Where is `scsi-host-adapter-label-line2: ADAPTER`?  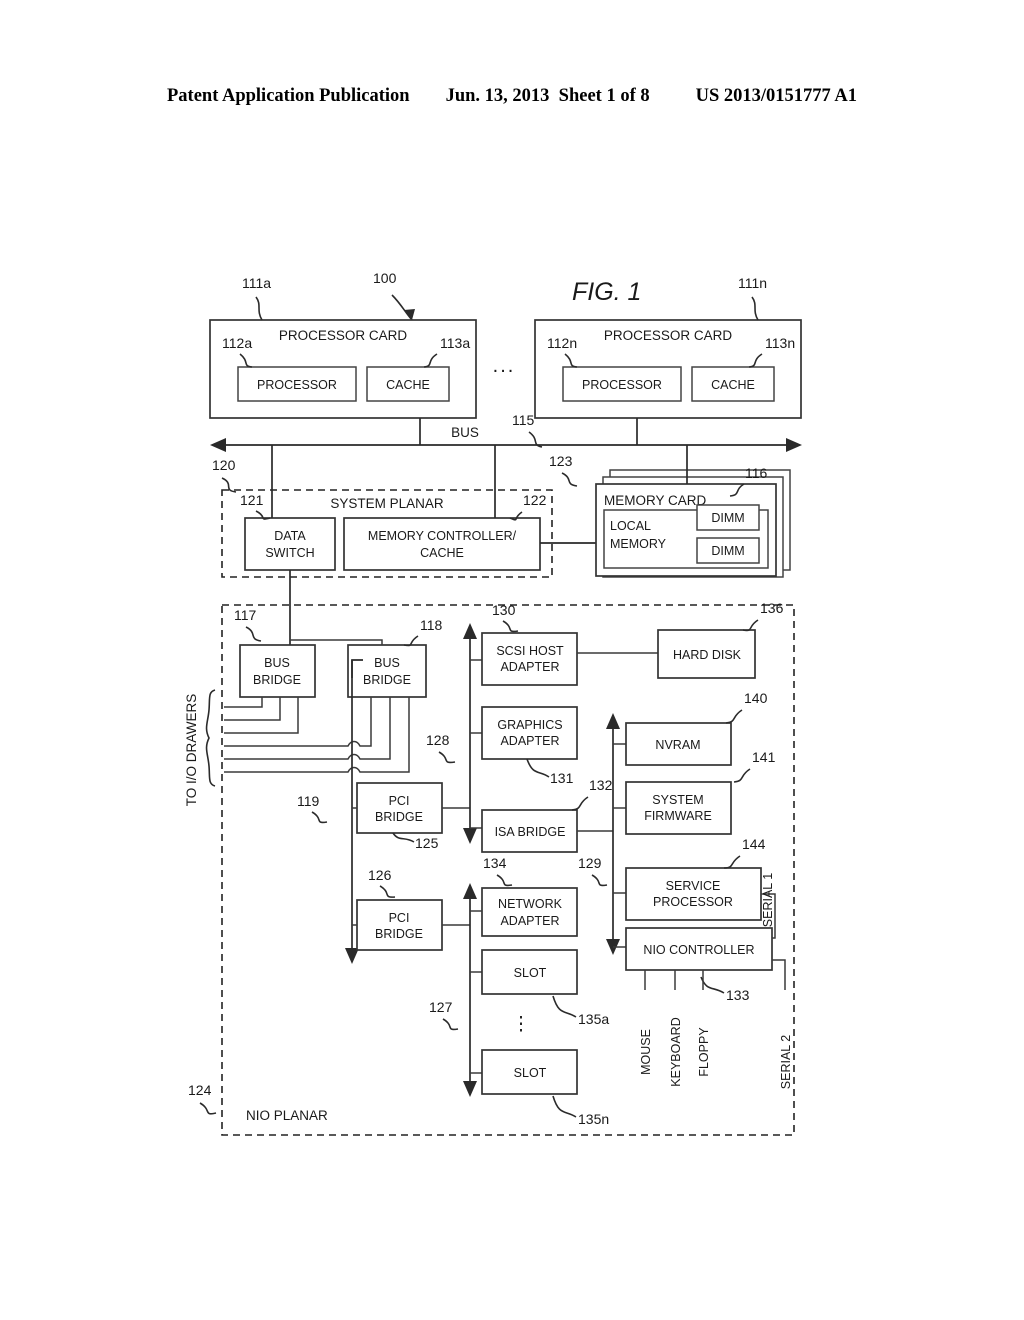
scsi-host-adapter-label-line2: ADAPTER is located at coordinates (529, 667).